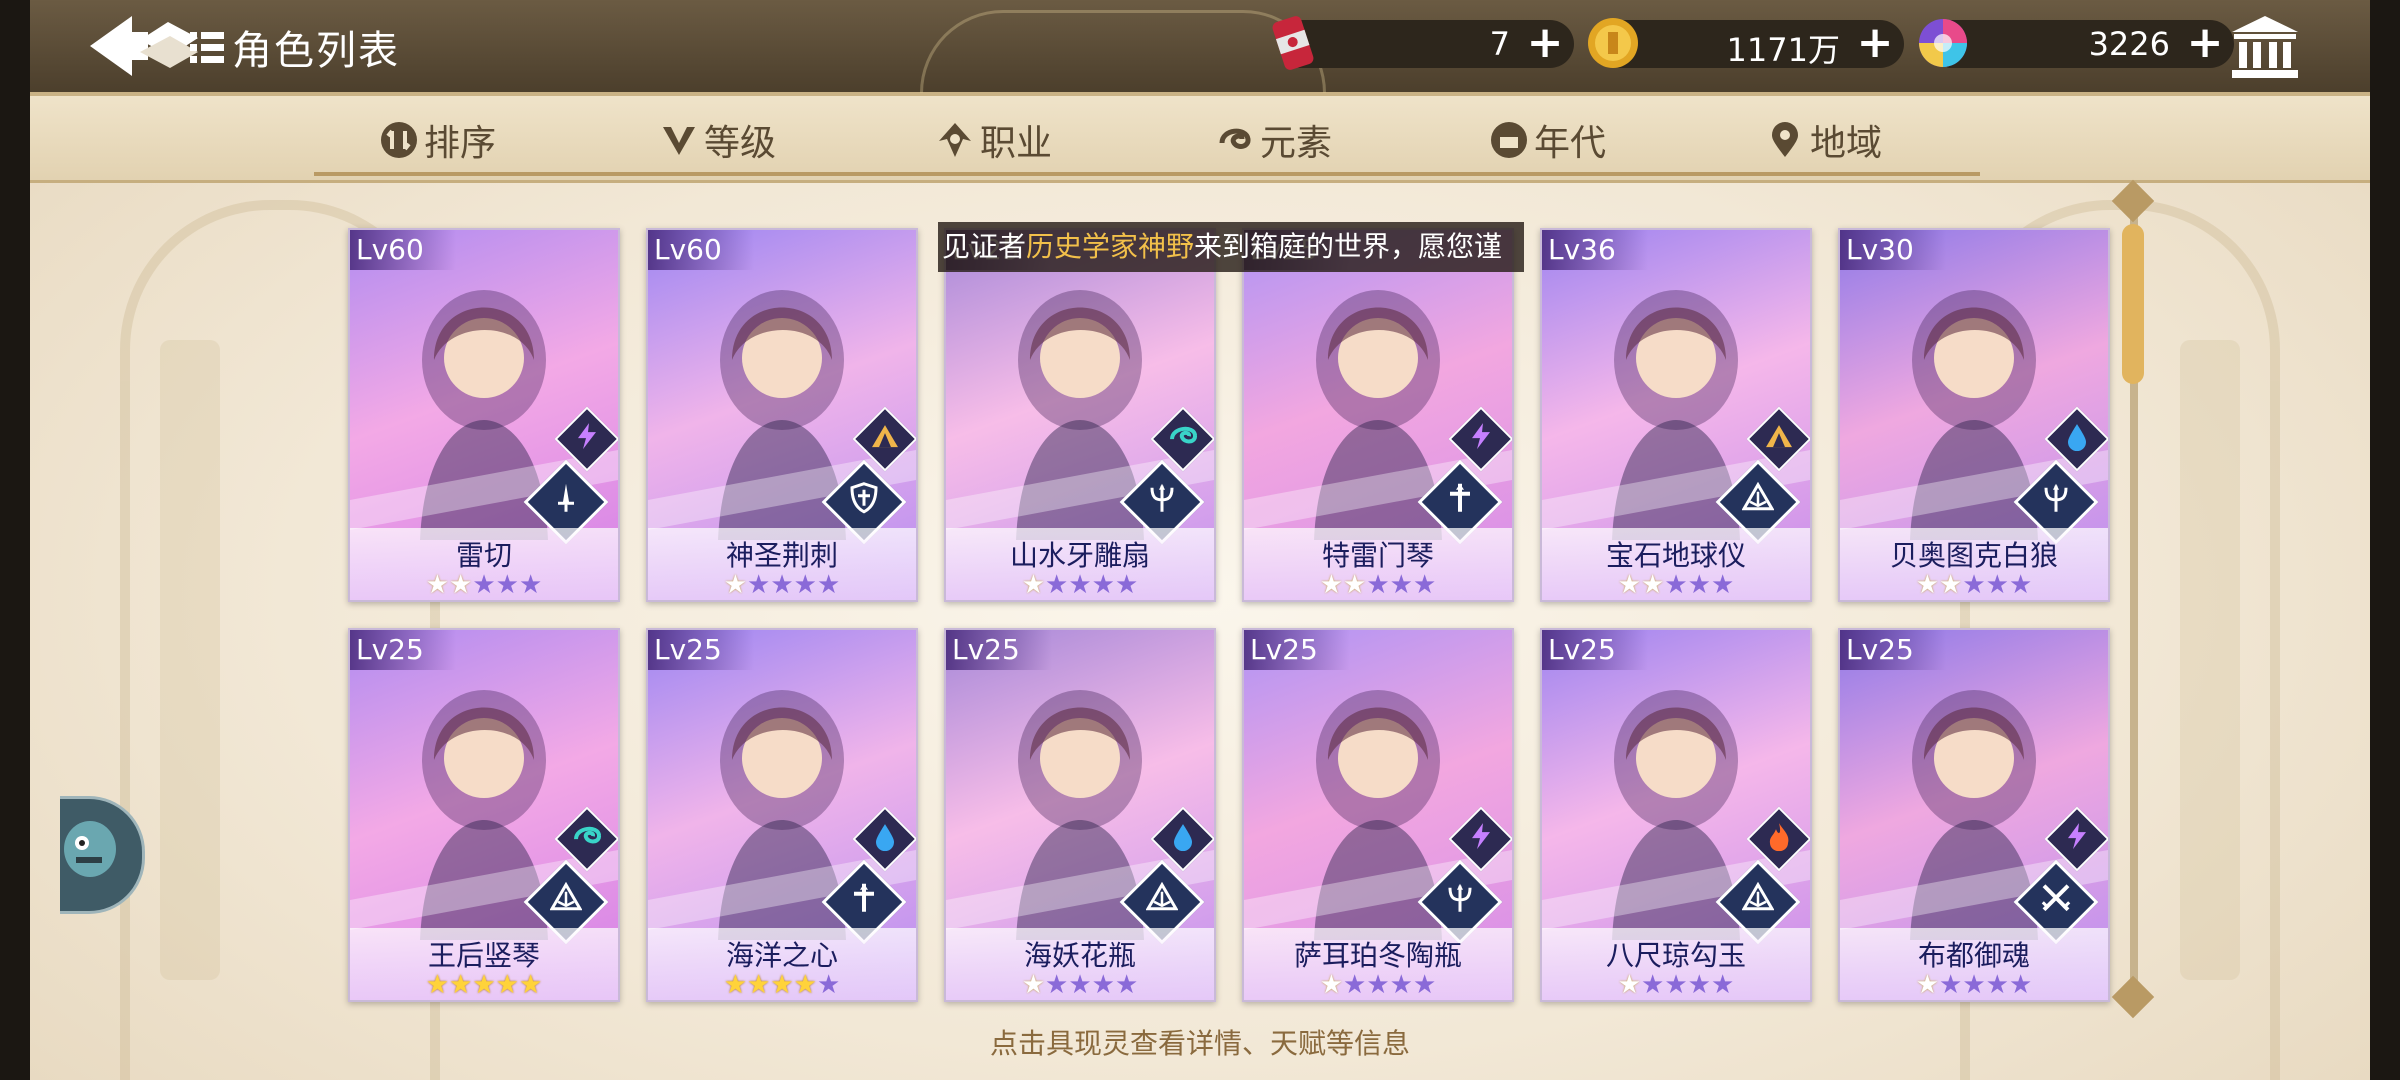 This screenshot has width=2400, height=1080. What do you see at coordinates (1973, 955) in the screenshot?
I see `character-name: 布都御魂` at bounding box center [1973, 955].